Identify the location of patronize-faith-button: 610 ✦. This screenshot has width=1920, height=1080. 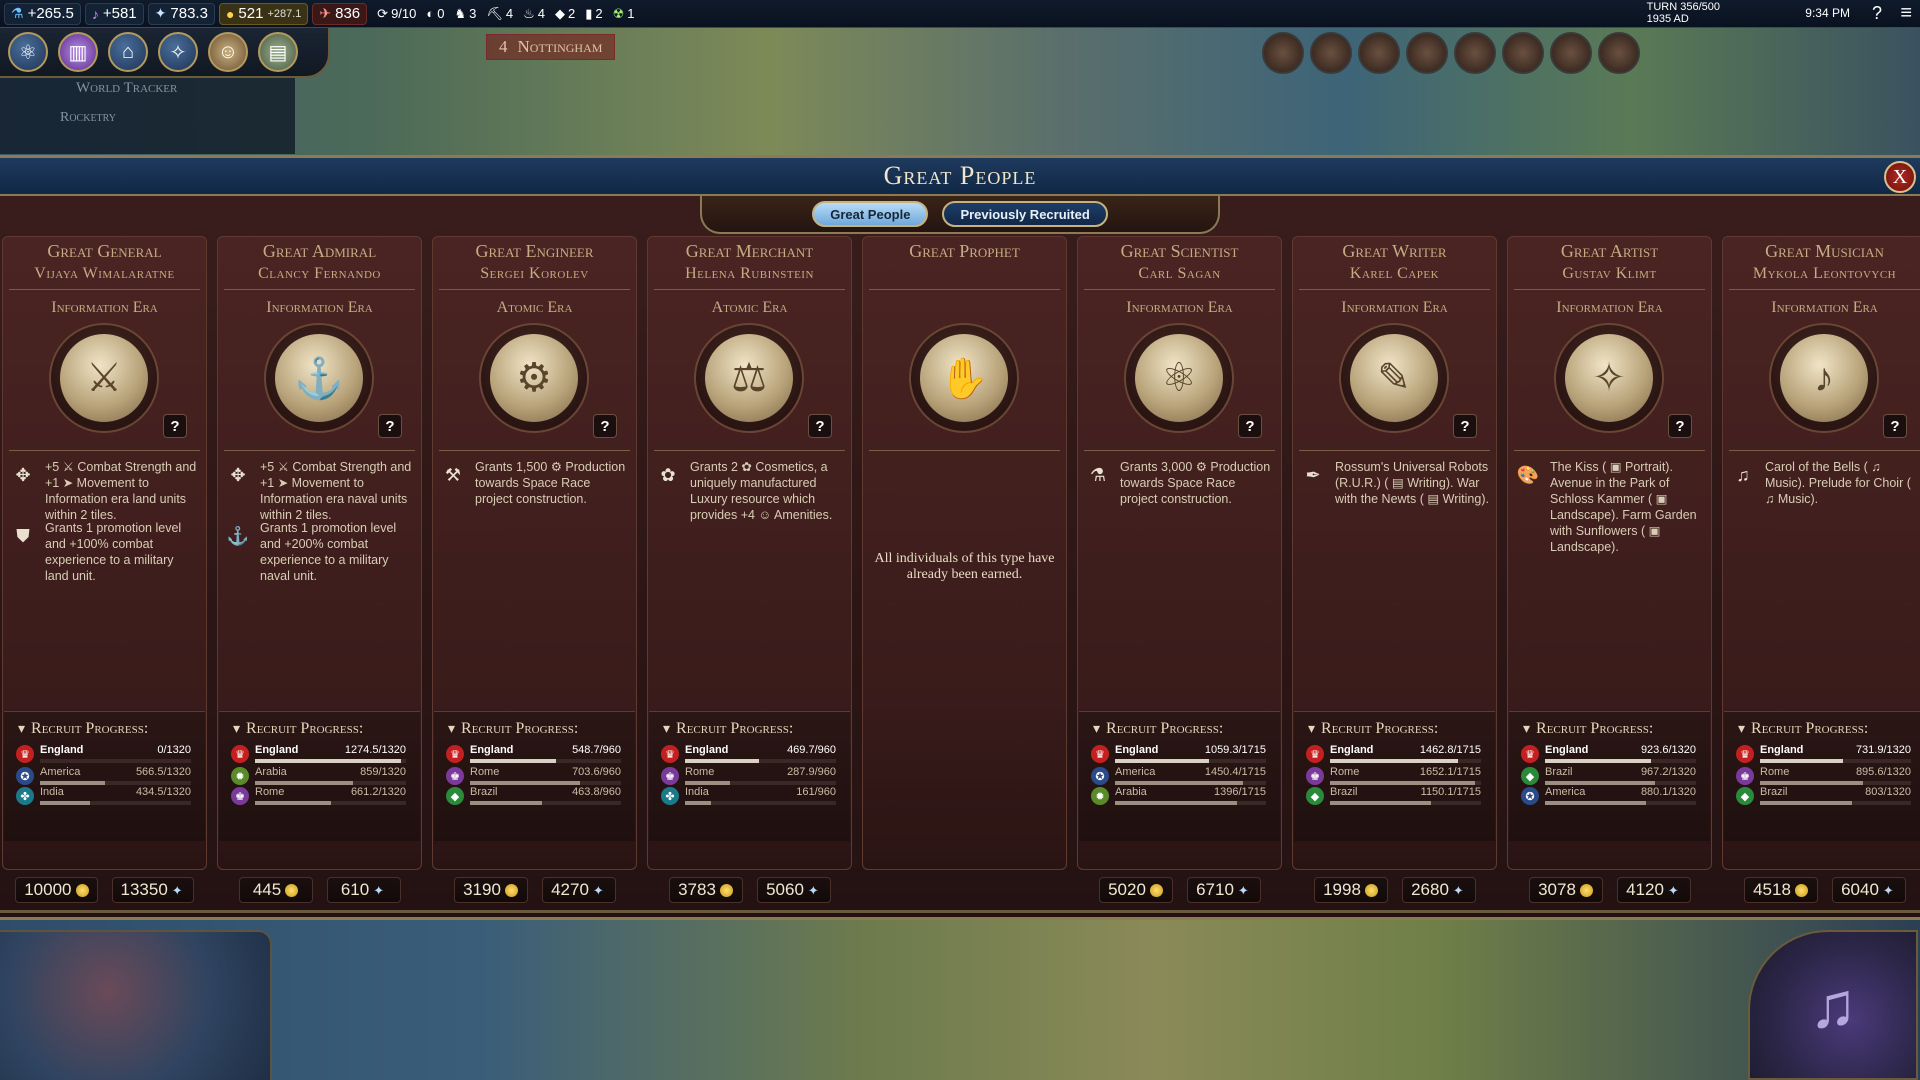
(363, 890).